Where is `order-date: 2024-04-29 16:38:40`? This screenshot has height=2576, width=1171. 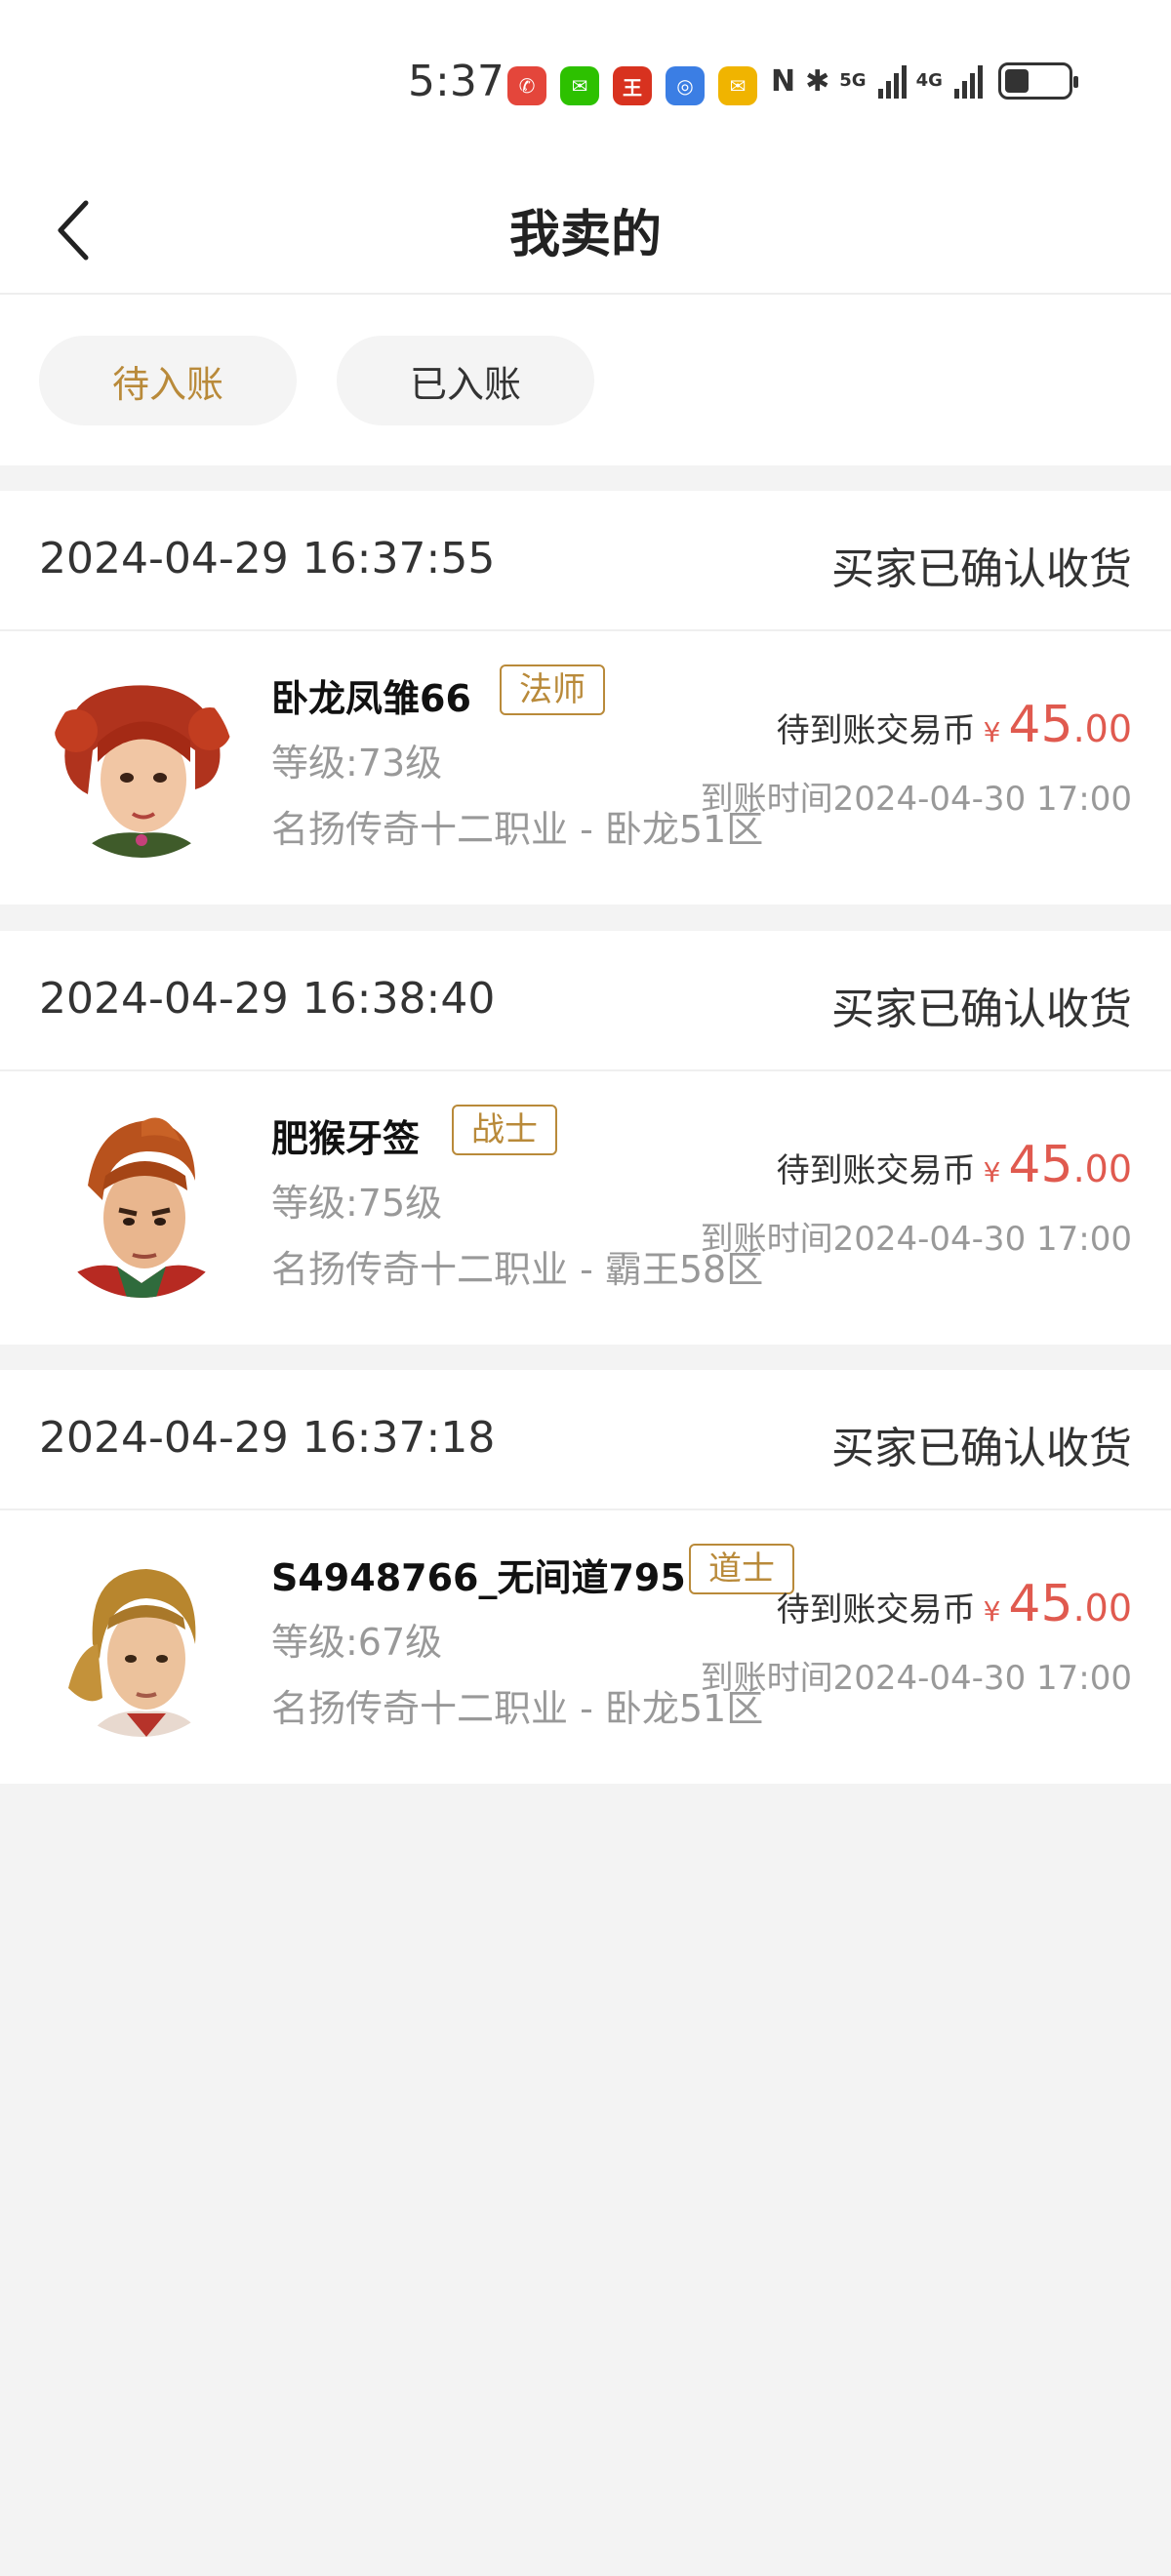 order-date: 2024-04-29 16:38:40 is located at coordinates (267, 999).